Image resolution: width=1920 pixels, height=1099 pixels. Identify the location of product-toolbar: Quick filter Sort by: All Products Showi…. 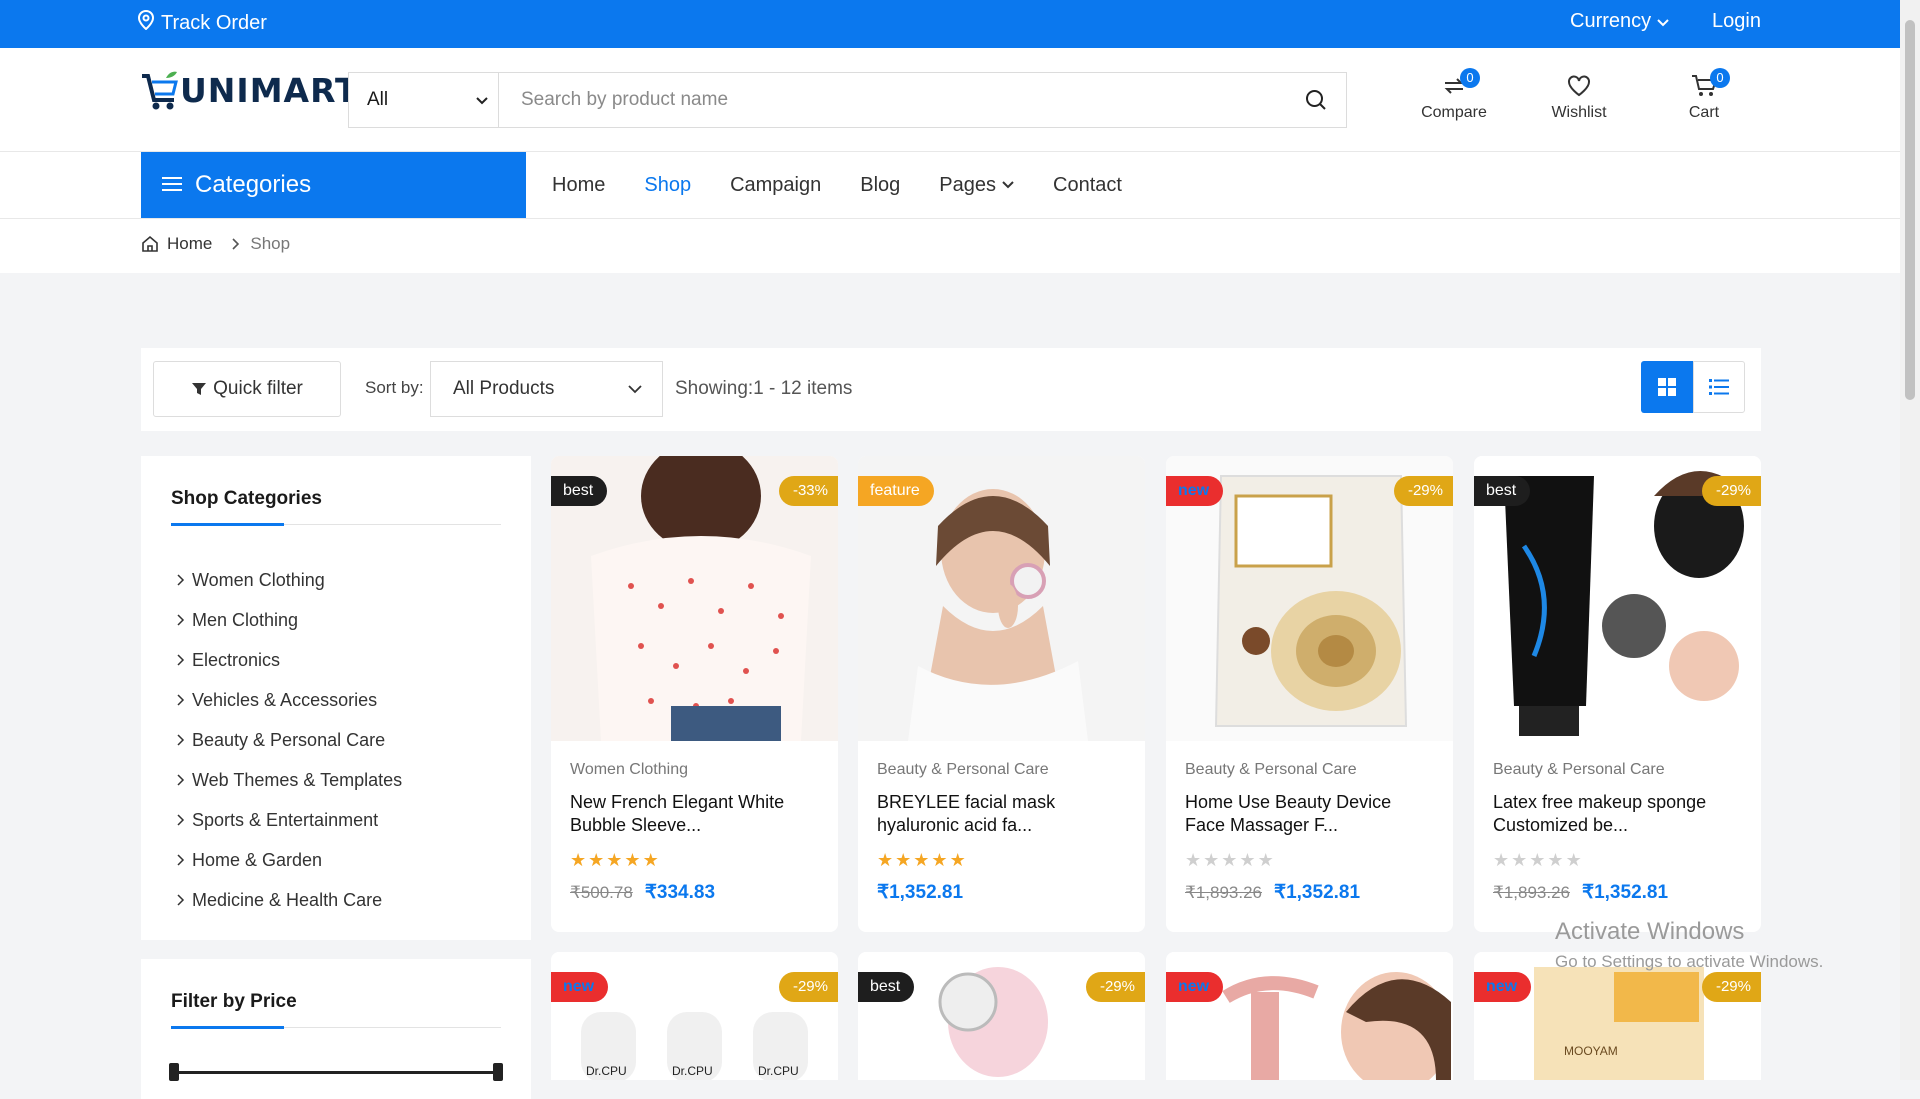
(951, 389).